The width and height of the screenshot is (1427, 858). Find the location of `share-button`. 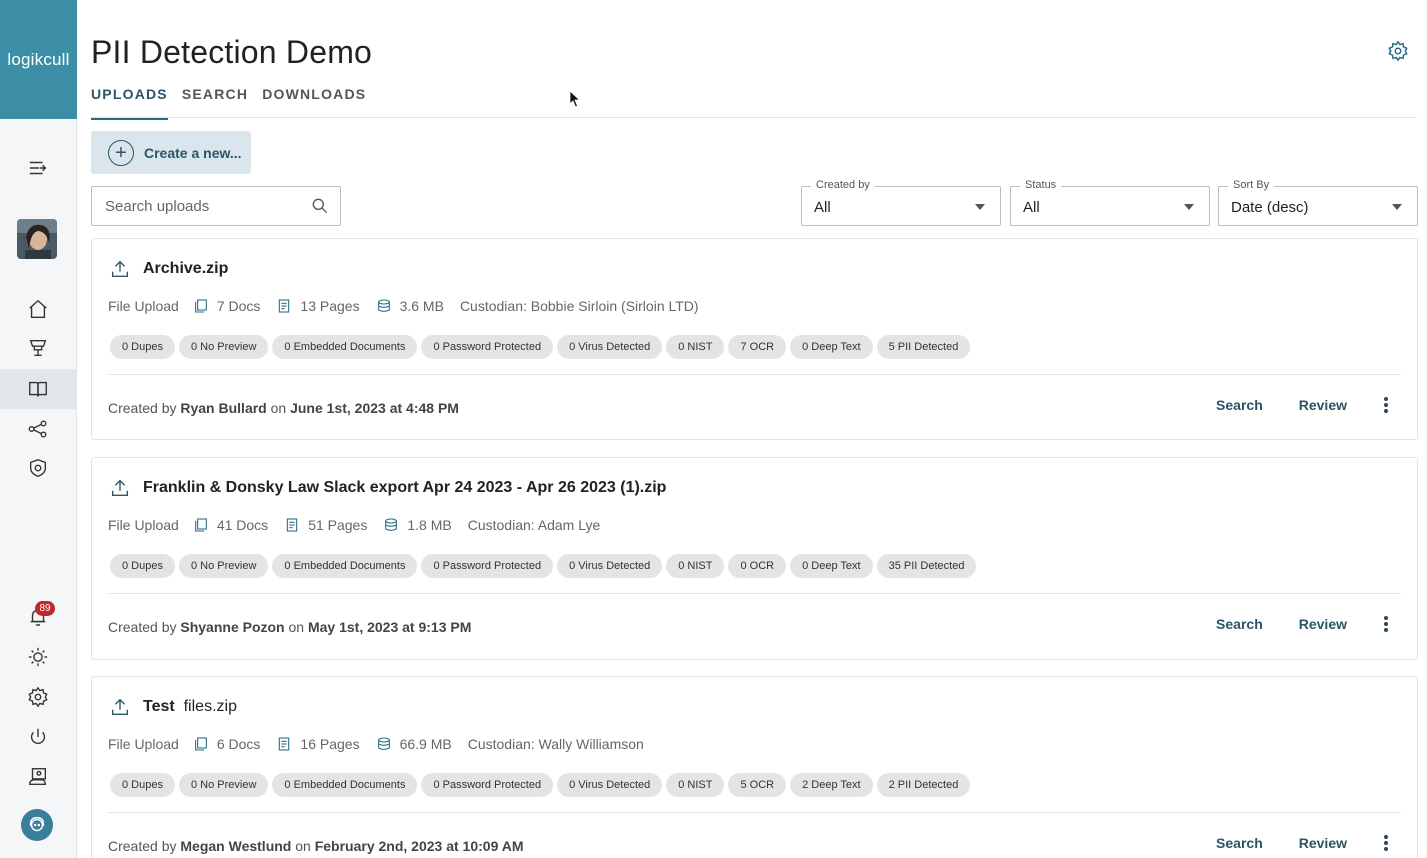

share-button is located at coordinates (38, 429).